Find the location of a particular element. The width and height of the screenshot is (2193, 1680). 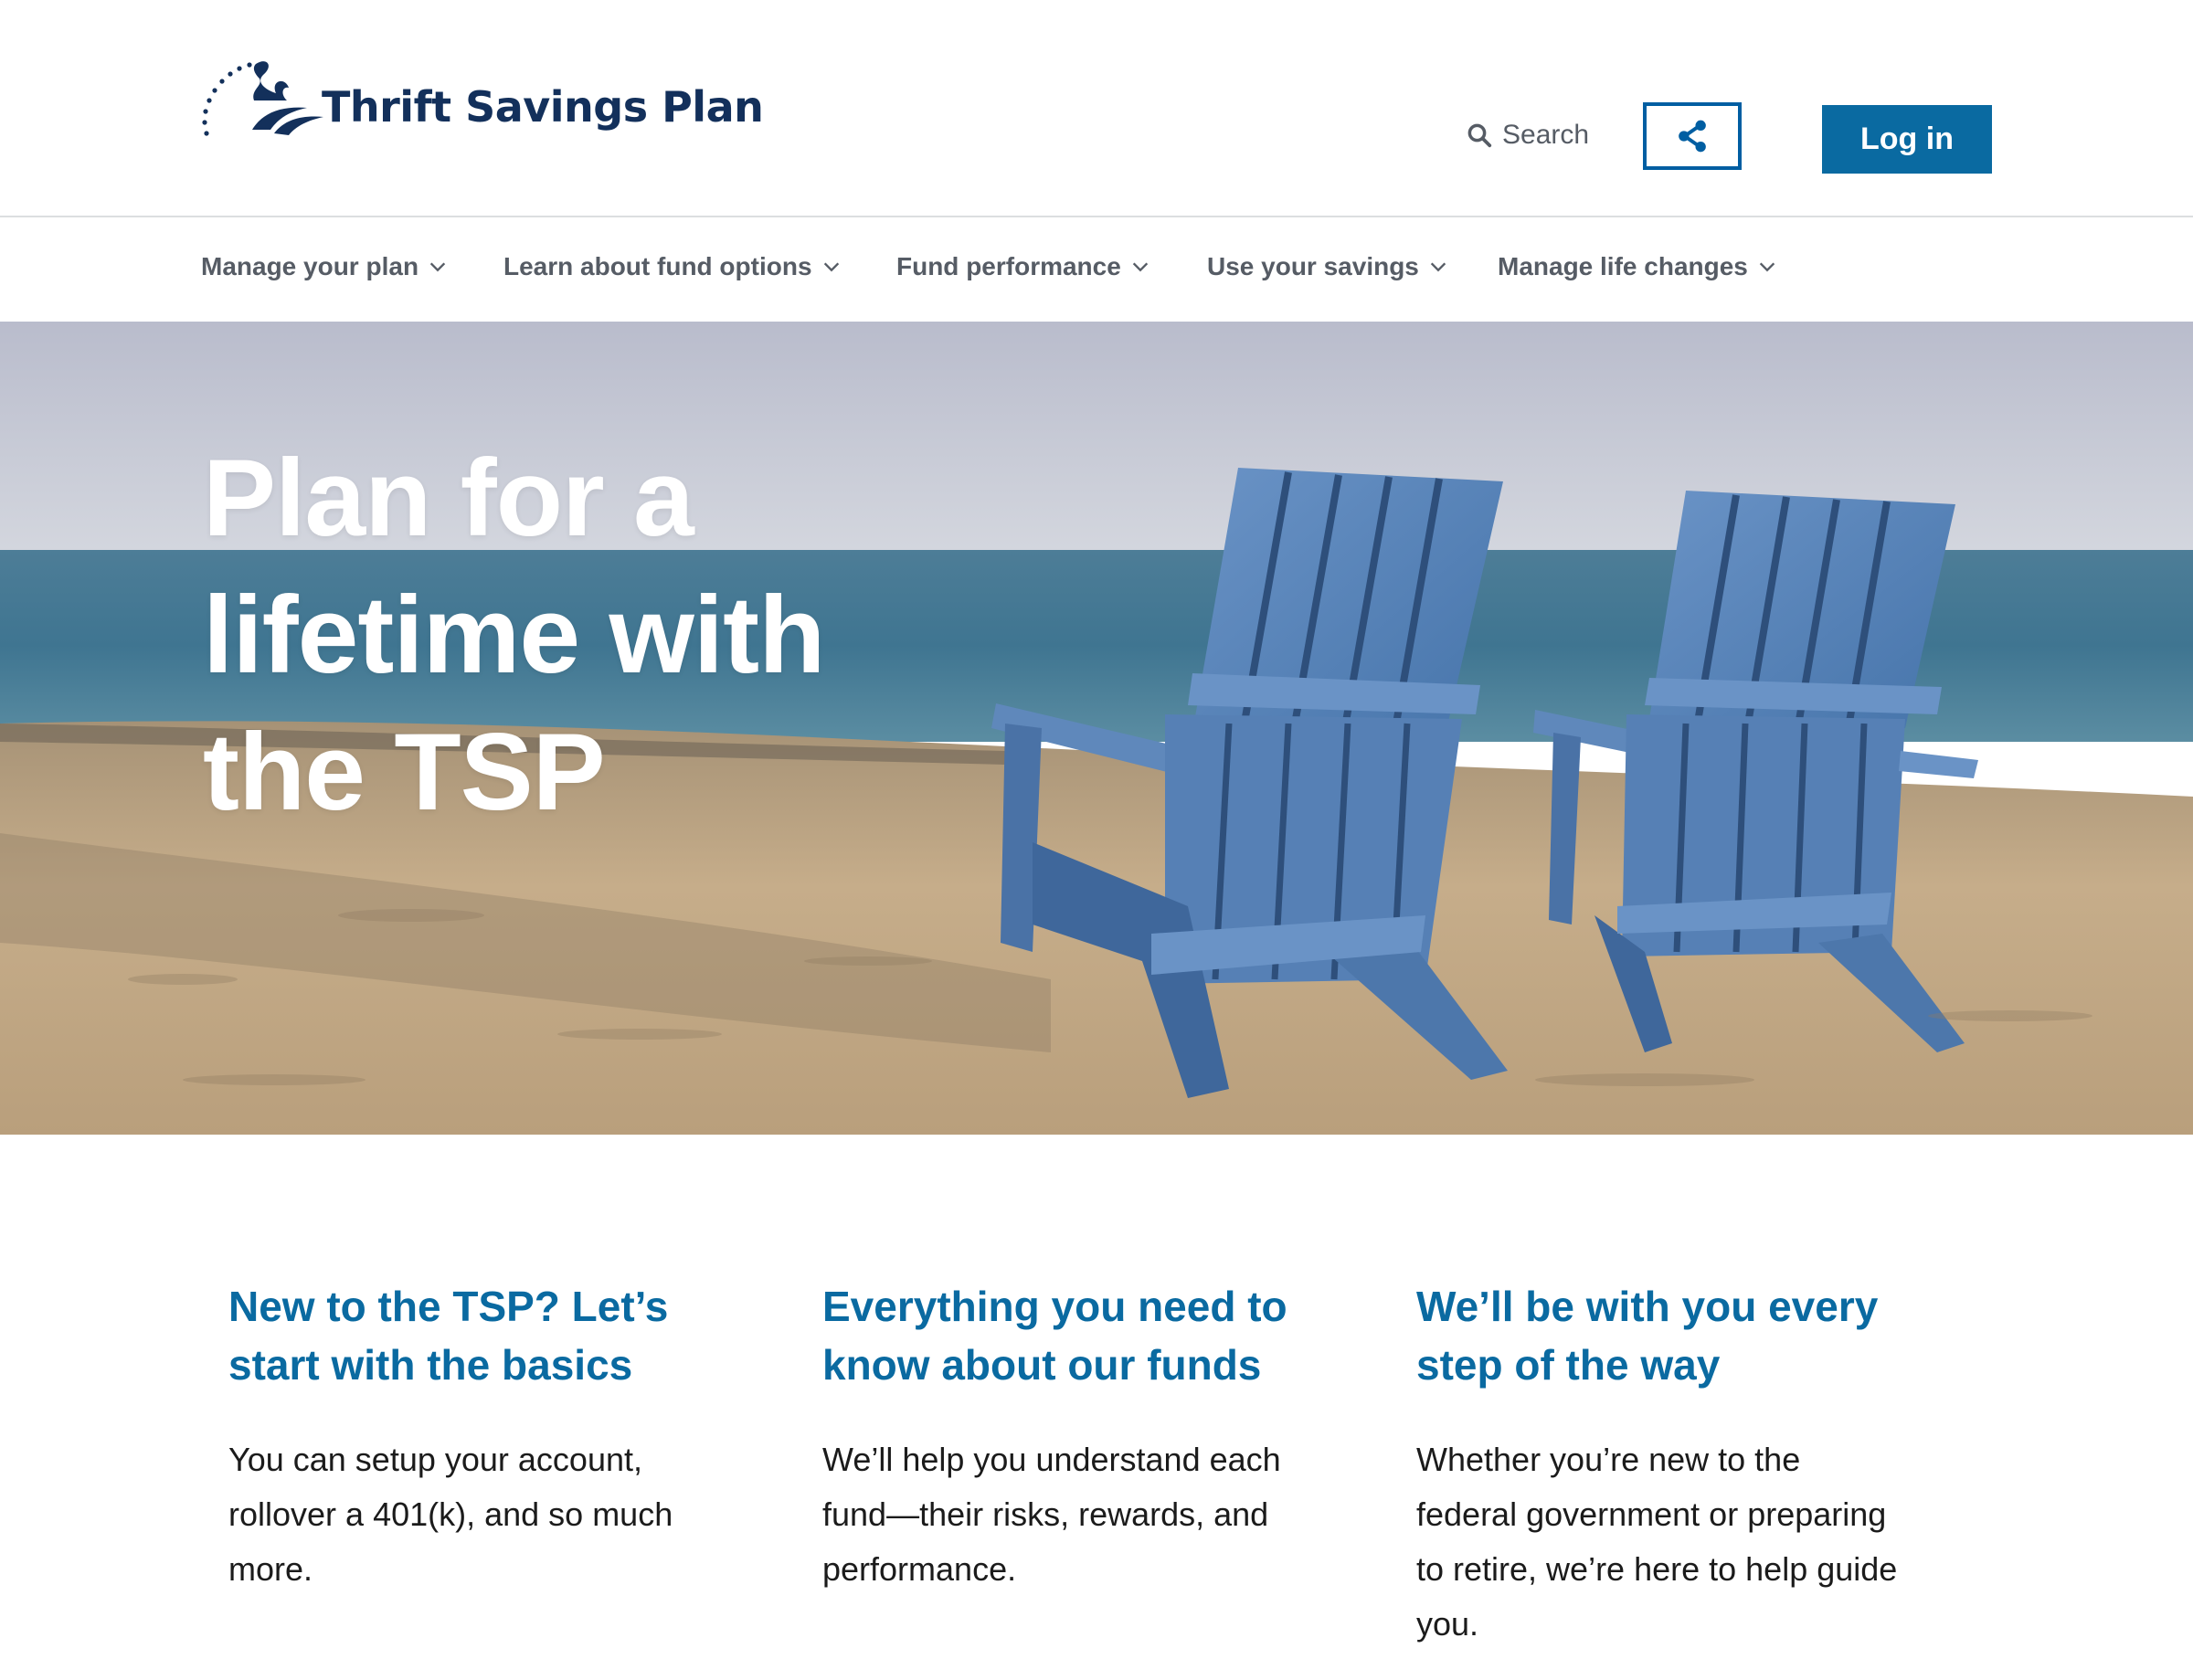

nav-item-use-your-savings: Use your savings is located at coordinates (1327, 266).